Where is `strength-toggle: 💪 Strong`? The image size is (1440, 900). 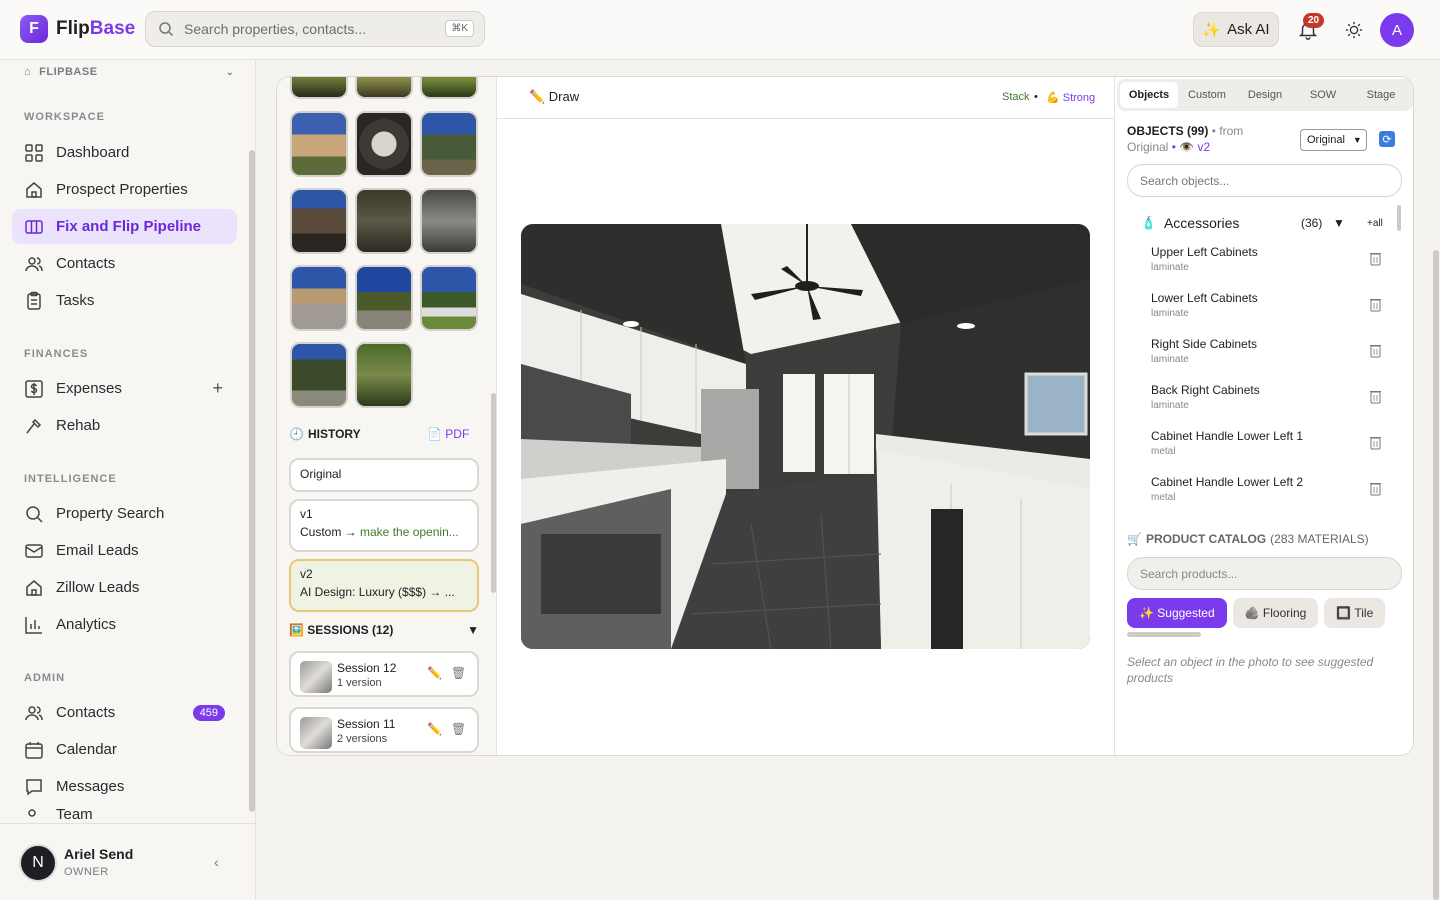 strength-toggle: 💪 Strong is located at coordinates (1070, 97).